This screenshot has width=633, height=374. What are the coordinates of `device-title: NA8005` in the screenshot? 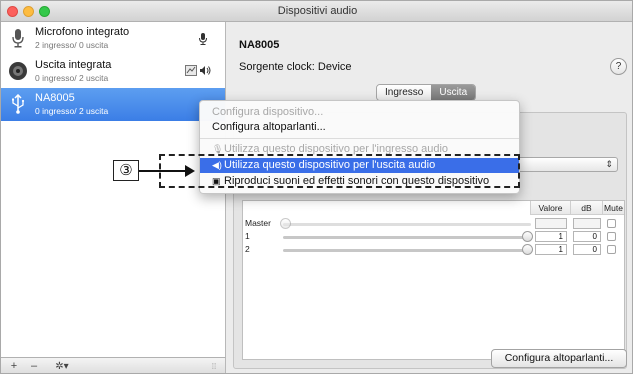 It's located at (259, 45).